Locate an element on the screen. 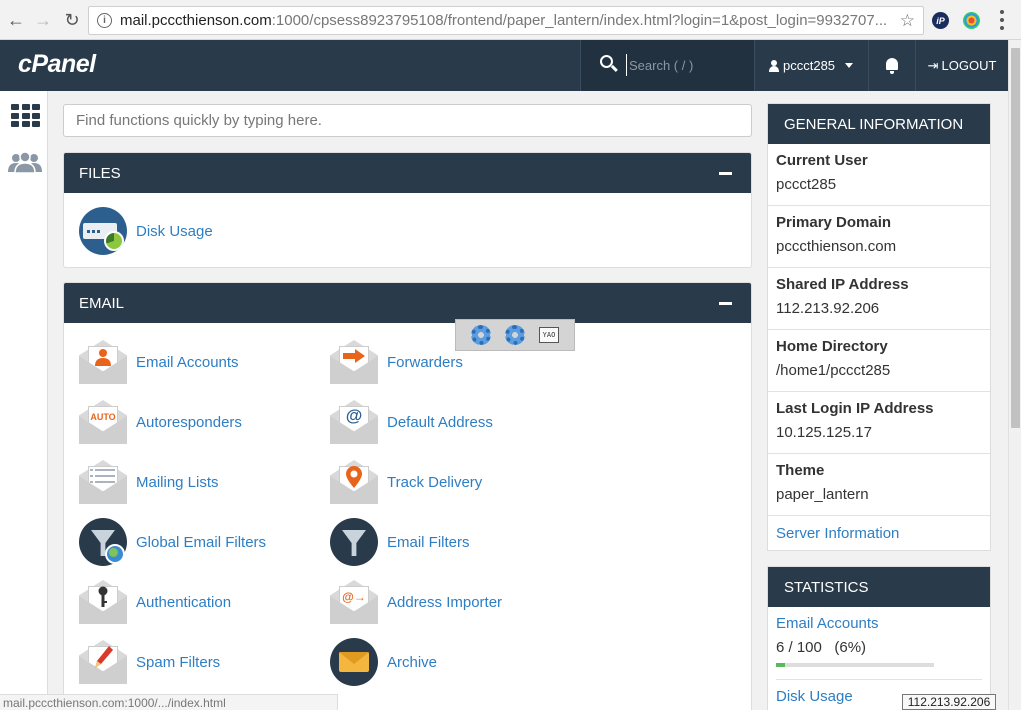  forwarders-icon is located at coordinates (354, 362).